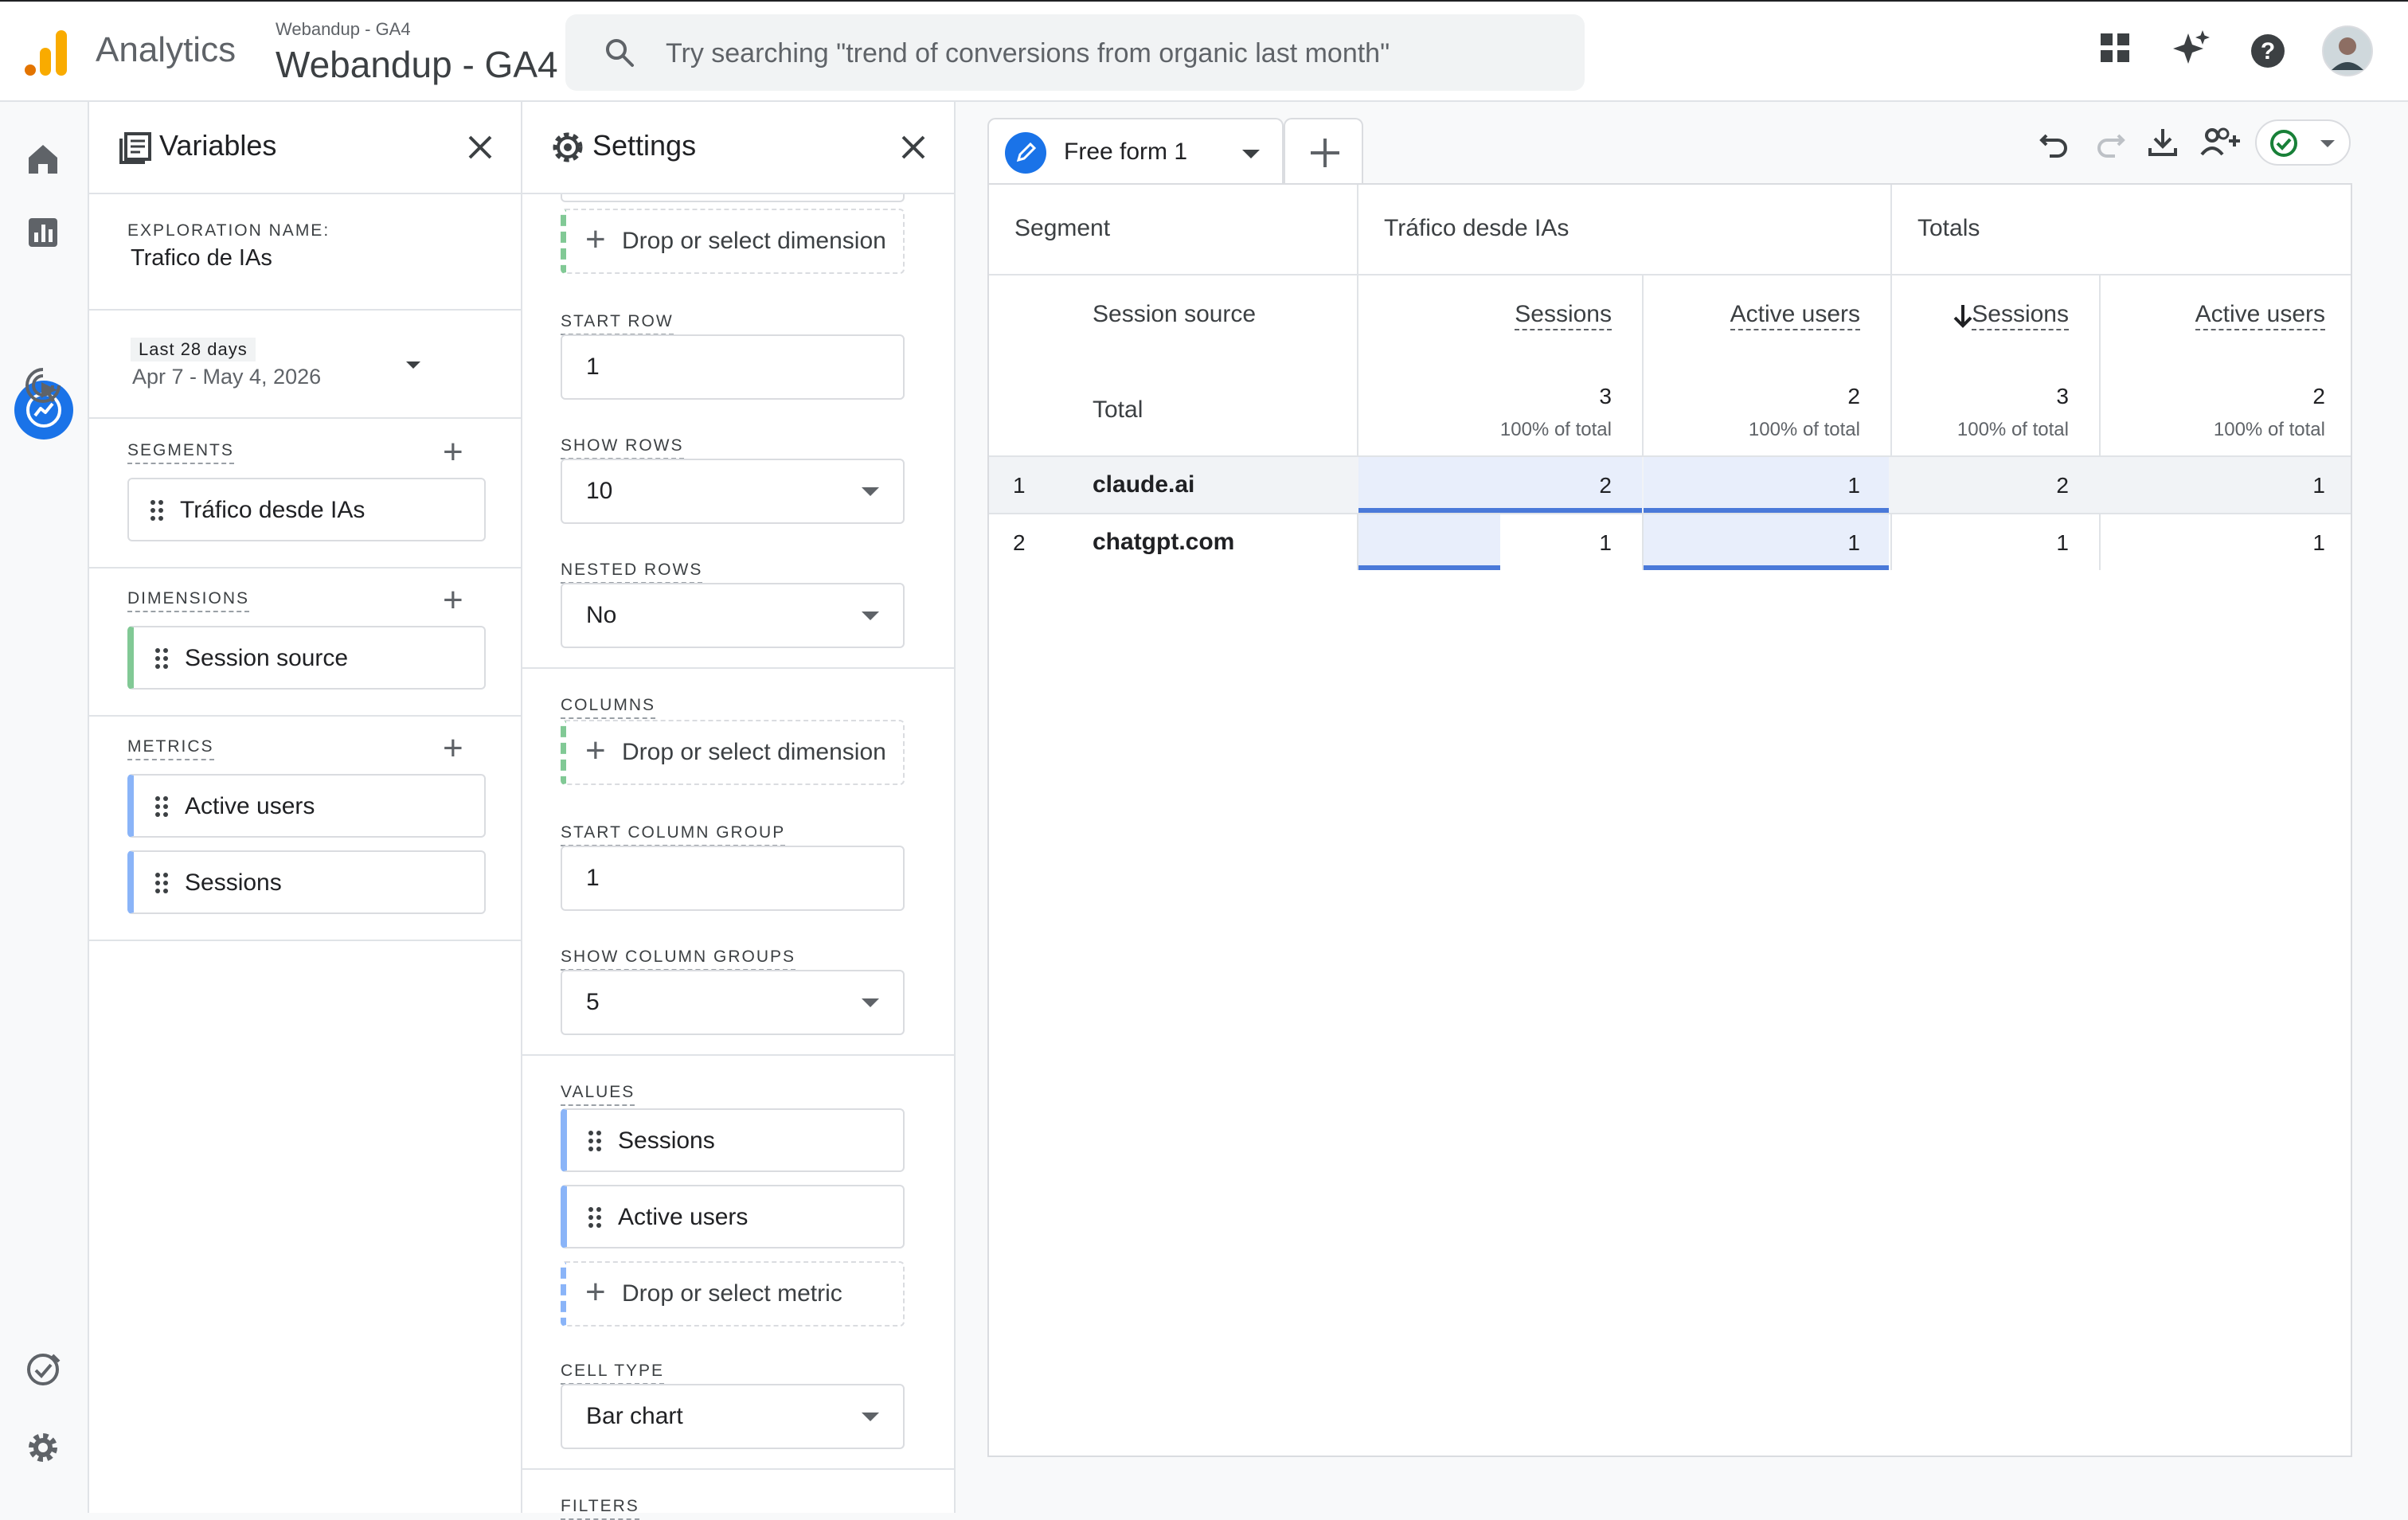 Image resolution: width=2408 pixels, height=1520 pixels. Describe the element at coordinates (678, 959) in the screenshot. I see `show-column-groups-label: SHOW COLUMN GROUPS` at that location.